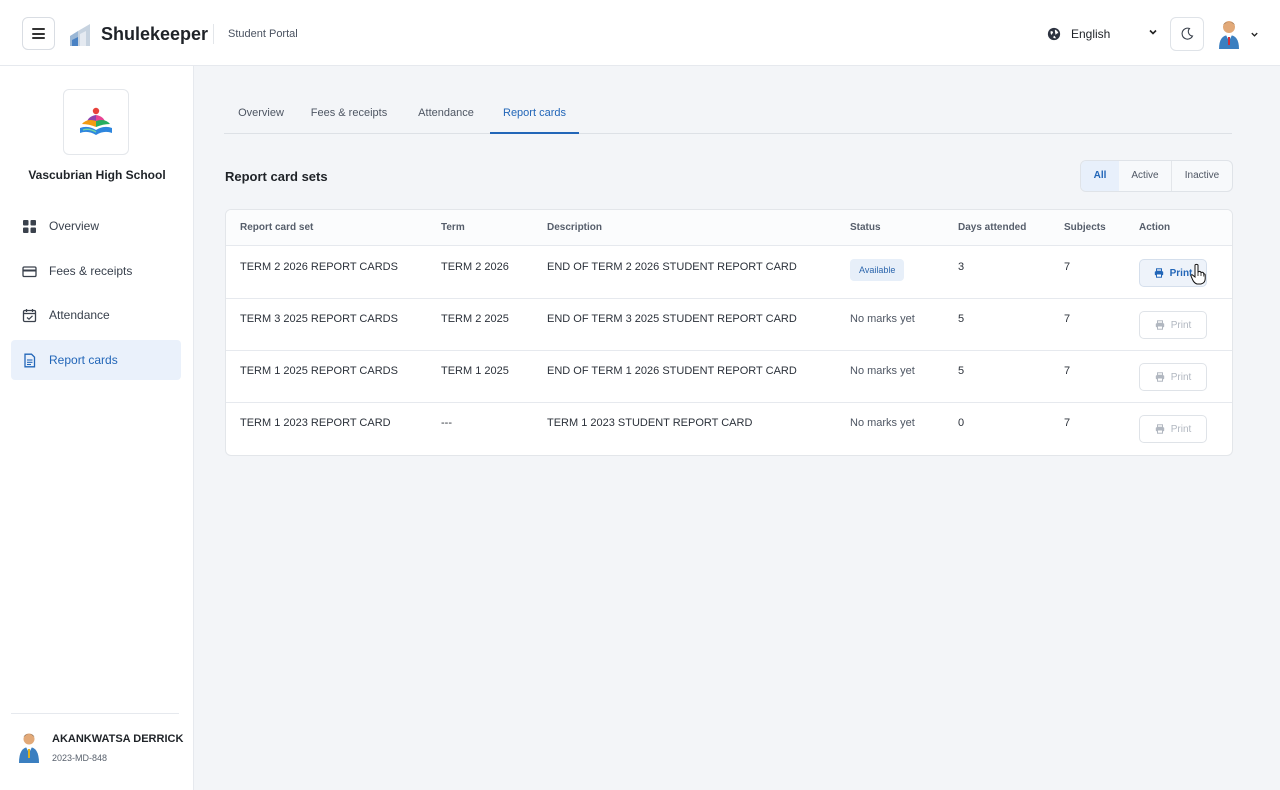 This screenshot has width=1280, height=790. What do you see at coordinates (475, 371) in the screenshot?
I see `cell-term: TERM 1 2025` at bounding box center [475, 371].